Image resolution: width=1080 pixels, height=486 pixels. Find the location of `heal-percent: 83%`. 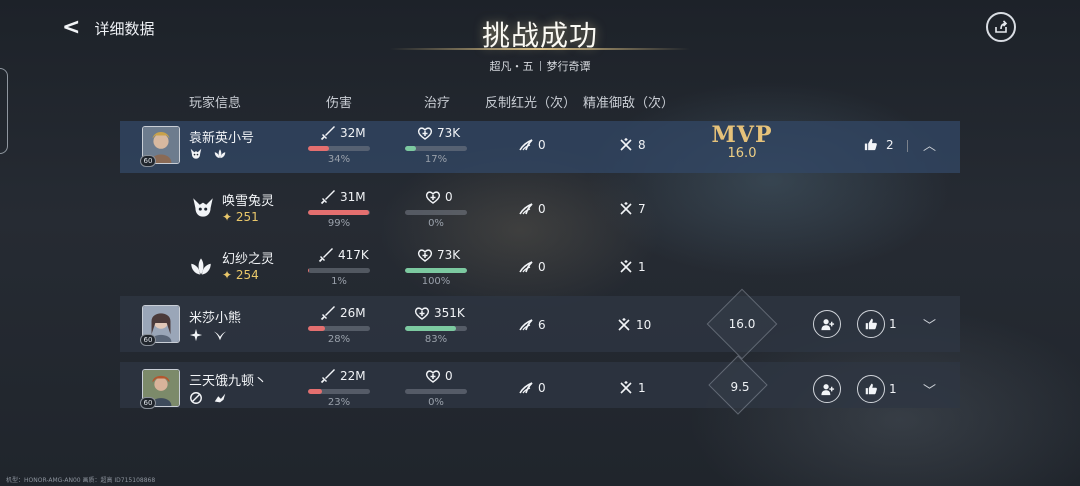

heal-percent: 83% is located at coordinates (436, 339).